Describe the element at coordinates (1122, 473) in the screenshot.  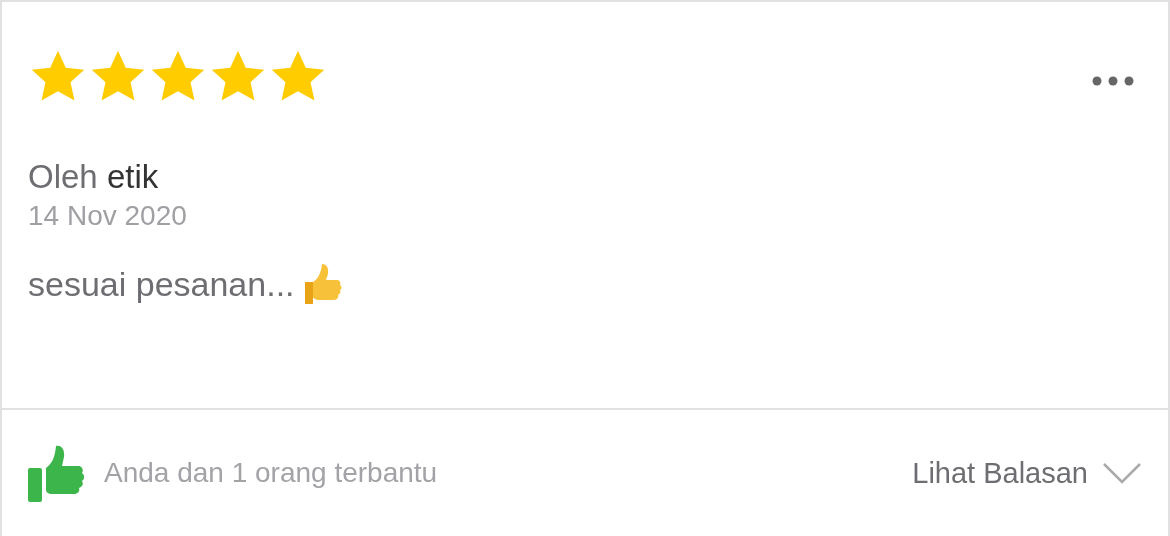
I see `chevron-down-icon` at that location.